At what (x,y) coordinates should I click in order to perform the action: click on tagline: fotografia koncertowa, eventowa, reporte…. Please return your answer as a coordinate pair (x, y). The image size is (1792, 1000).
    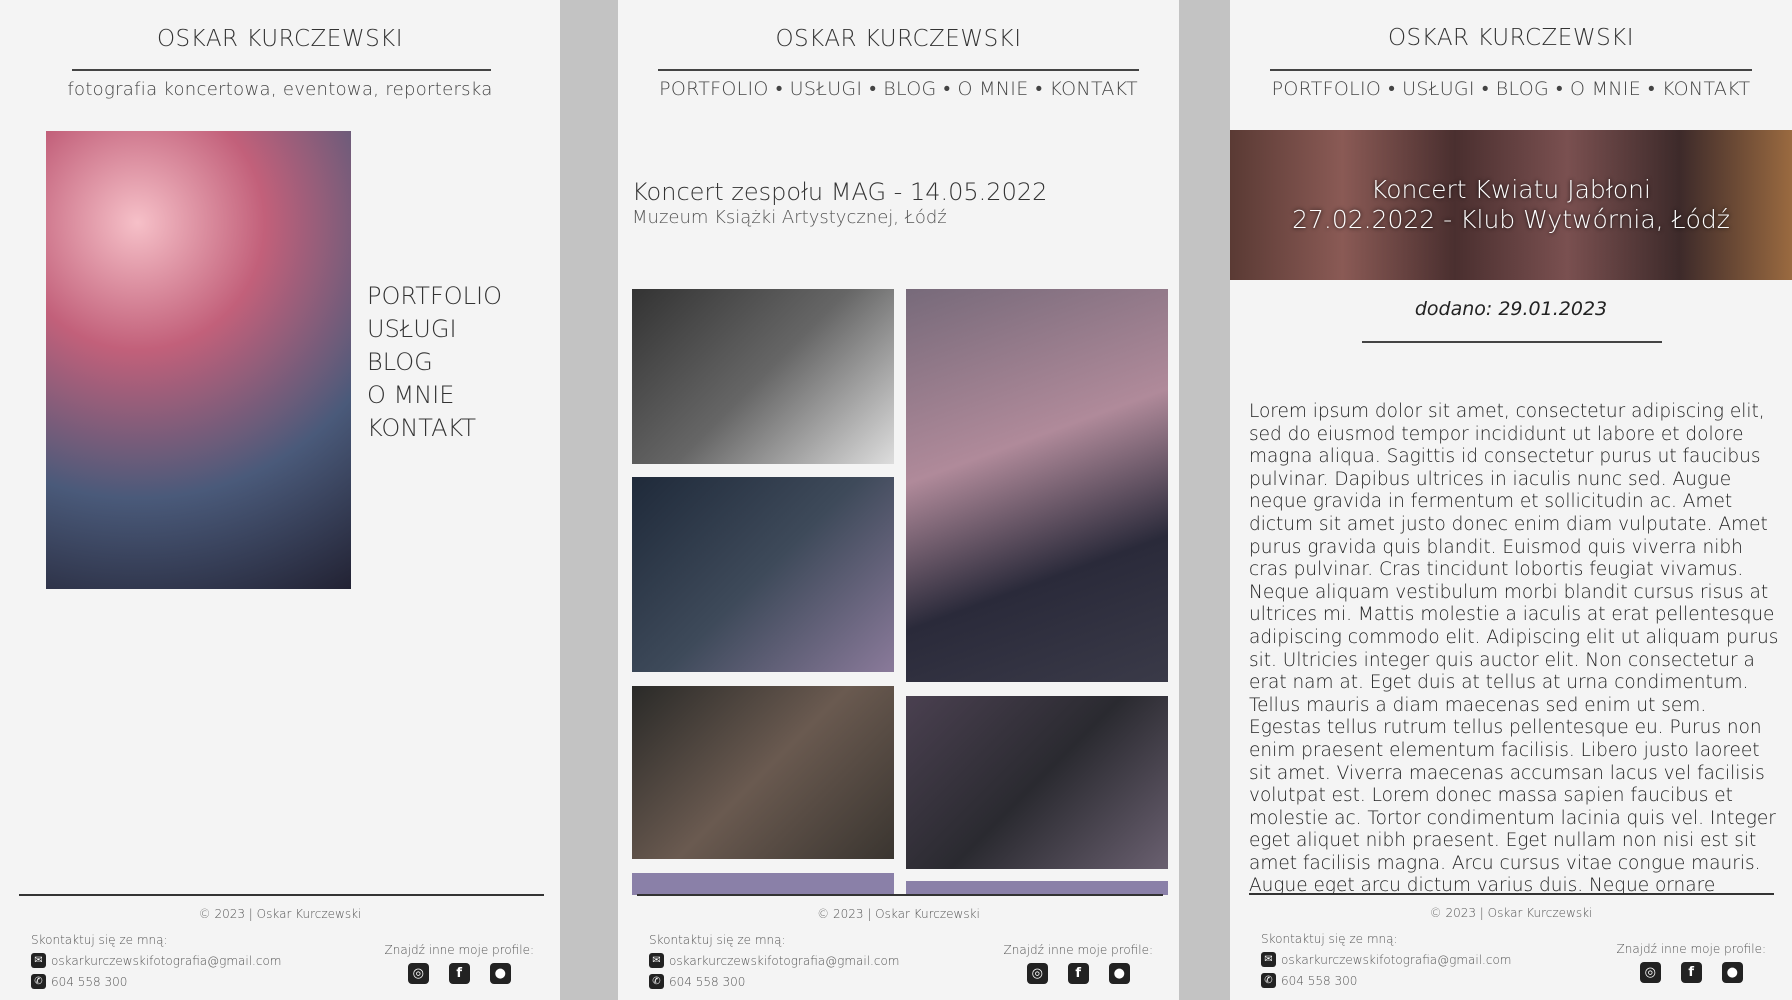
    Looking at the image, I should click on (280, 89).